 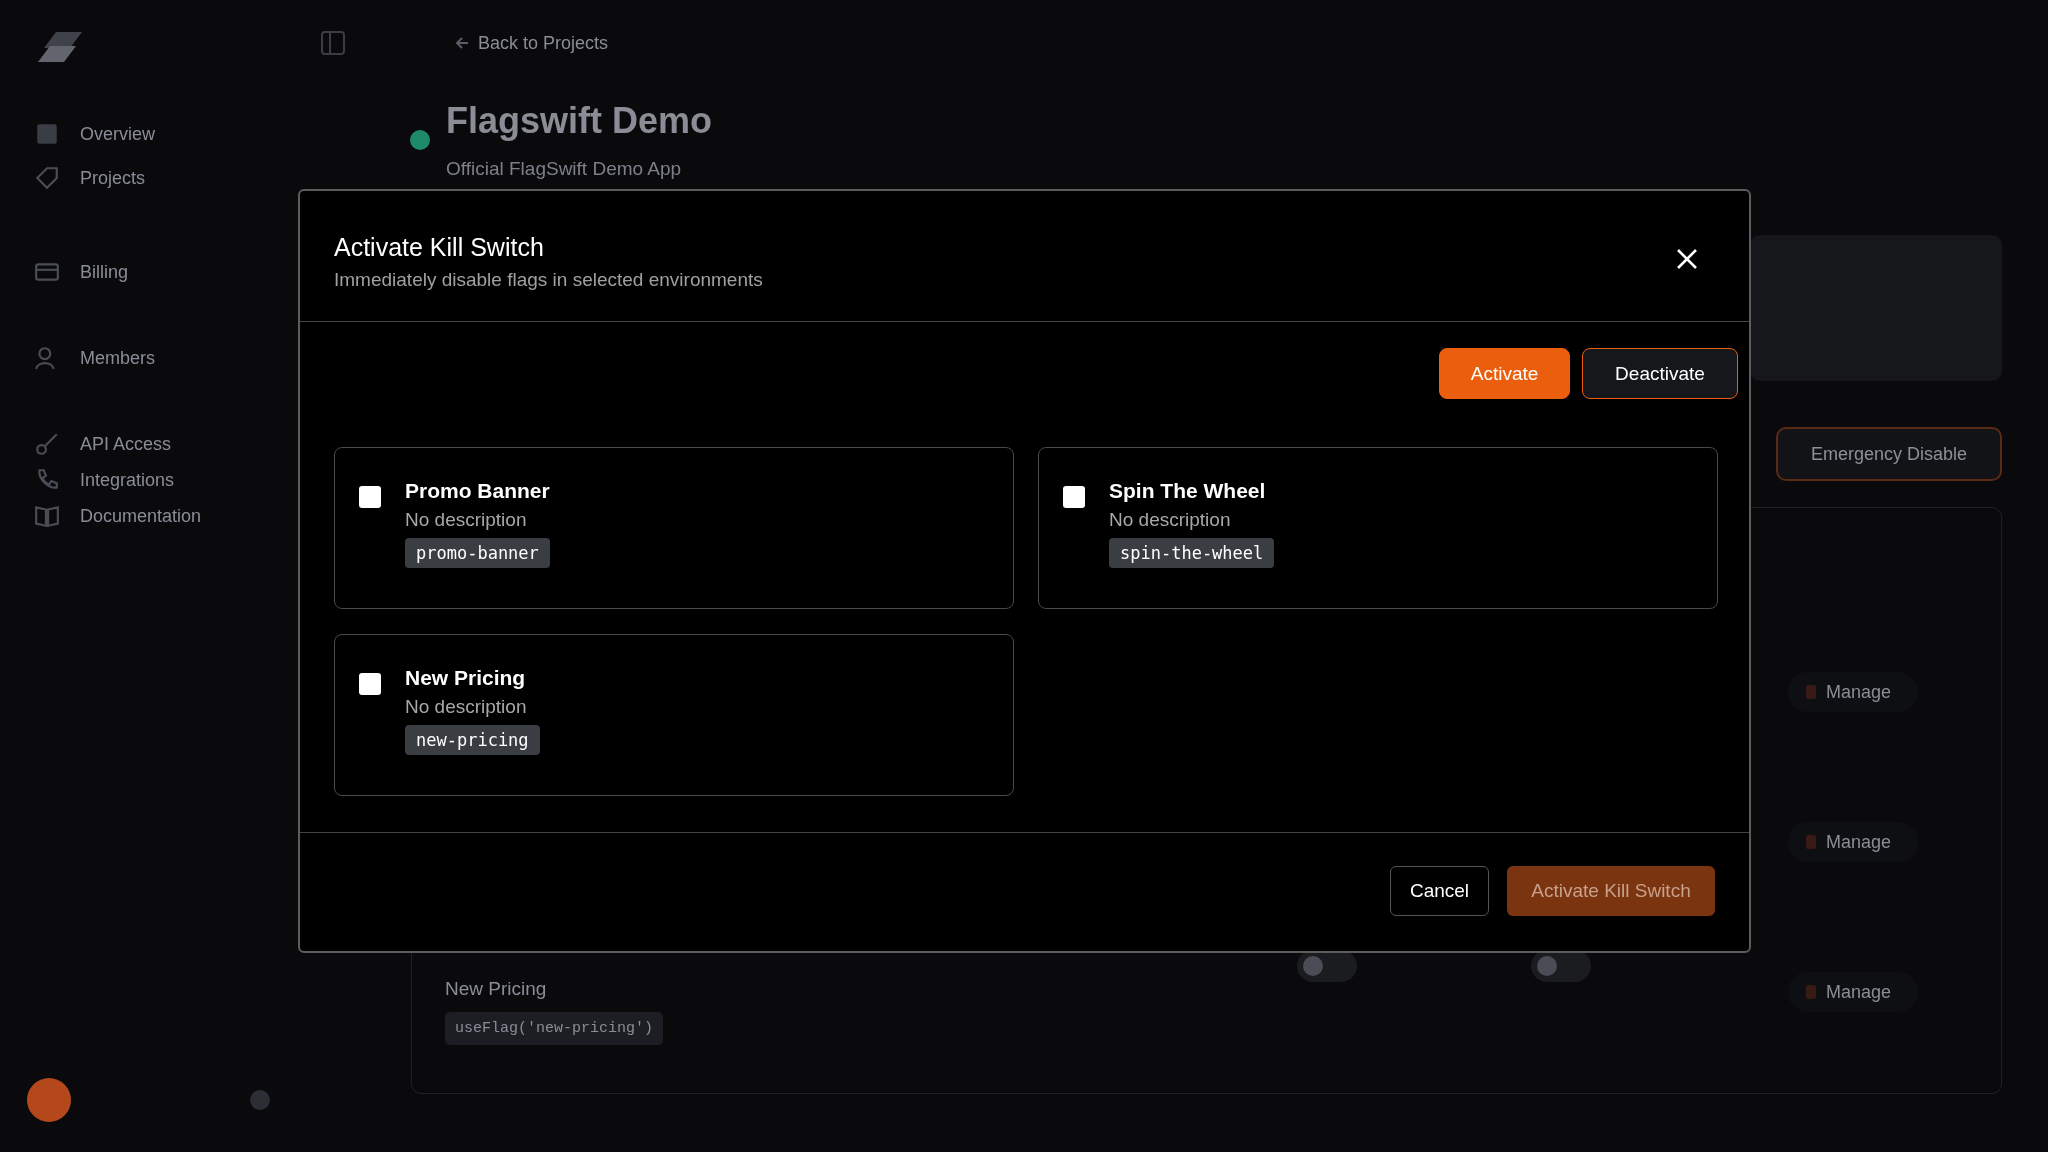 I want to click on grid-icon, so click(x=47, y=134).